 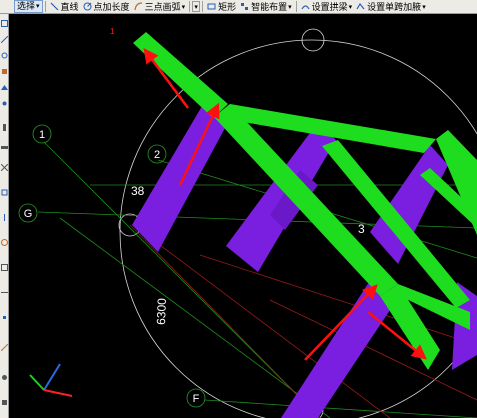 I want to click on smart-layout-button: 智能布置 ▾, so click(x=266, y=6).